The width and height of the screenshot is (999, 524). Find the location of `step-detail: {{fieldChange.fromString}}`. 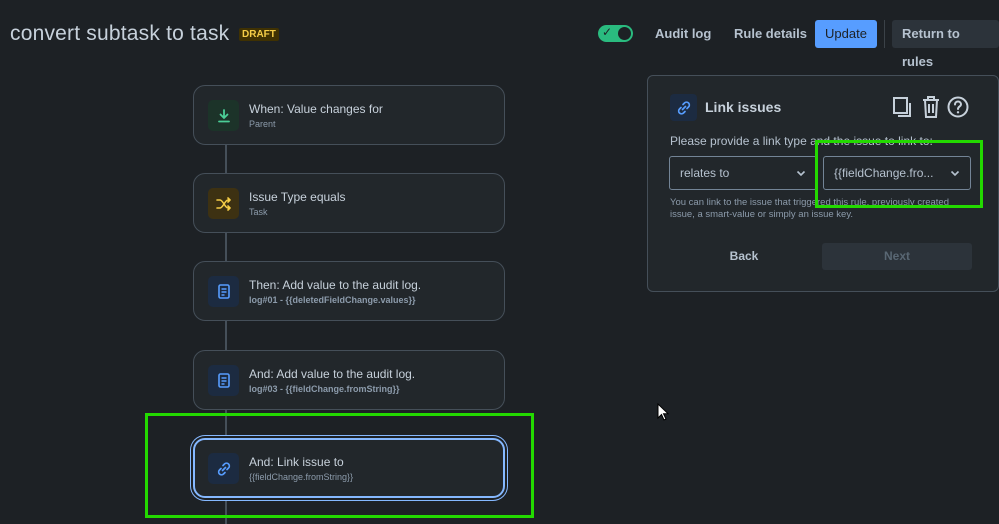

step-detail: {{fieldChange.fromString}} is located at coordinates (301, 477).